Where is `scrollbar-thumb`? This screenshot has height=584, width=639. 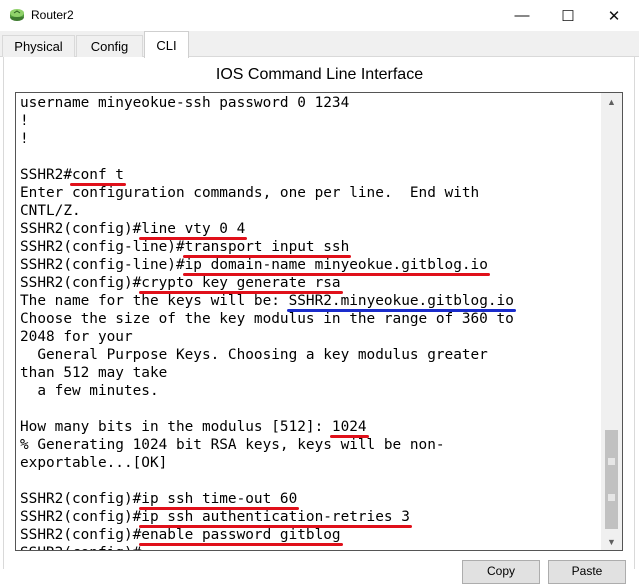 scrollbar-thumb is located at coordinates (611, 479).